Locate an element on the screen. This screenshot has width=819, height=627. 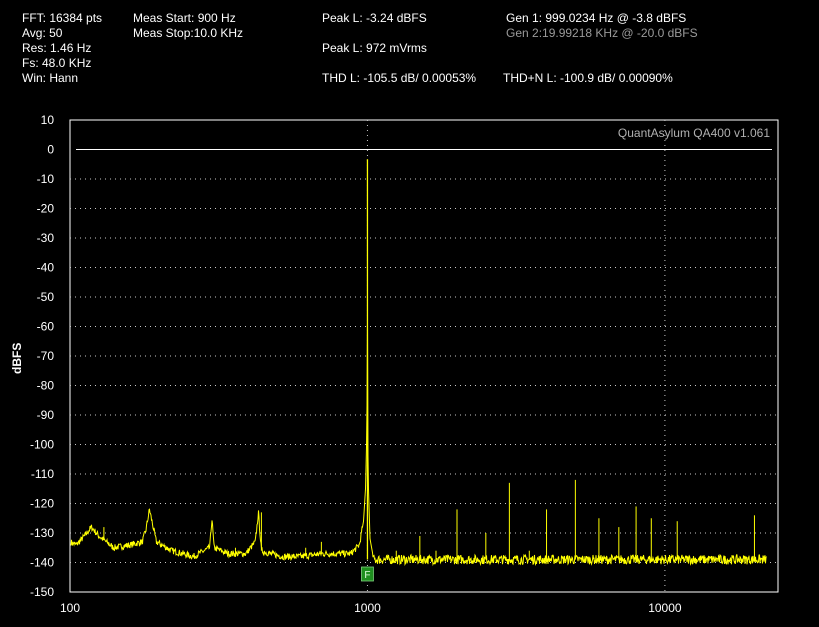
x-tick-label: 1000 is located at coordinates (367, 608).